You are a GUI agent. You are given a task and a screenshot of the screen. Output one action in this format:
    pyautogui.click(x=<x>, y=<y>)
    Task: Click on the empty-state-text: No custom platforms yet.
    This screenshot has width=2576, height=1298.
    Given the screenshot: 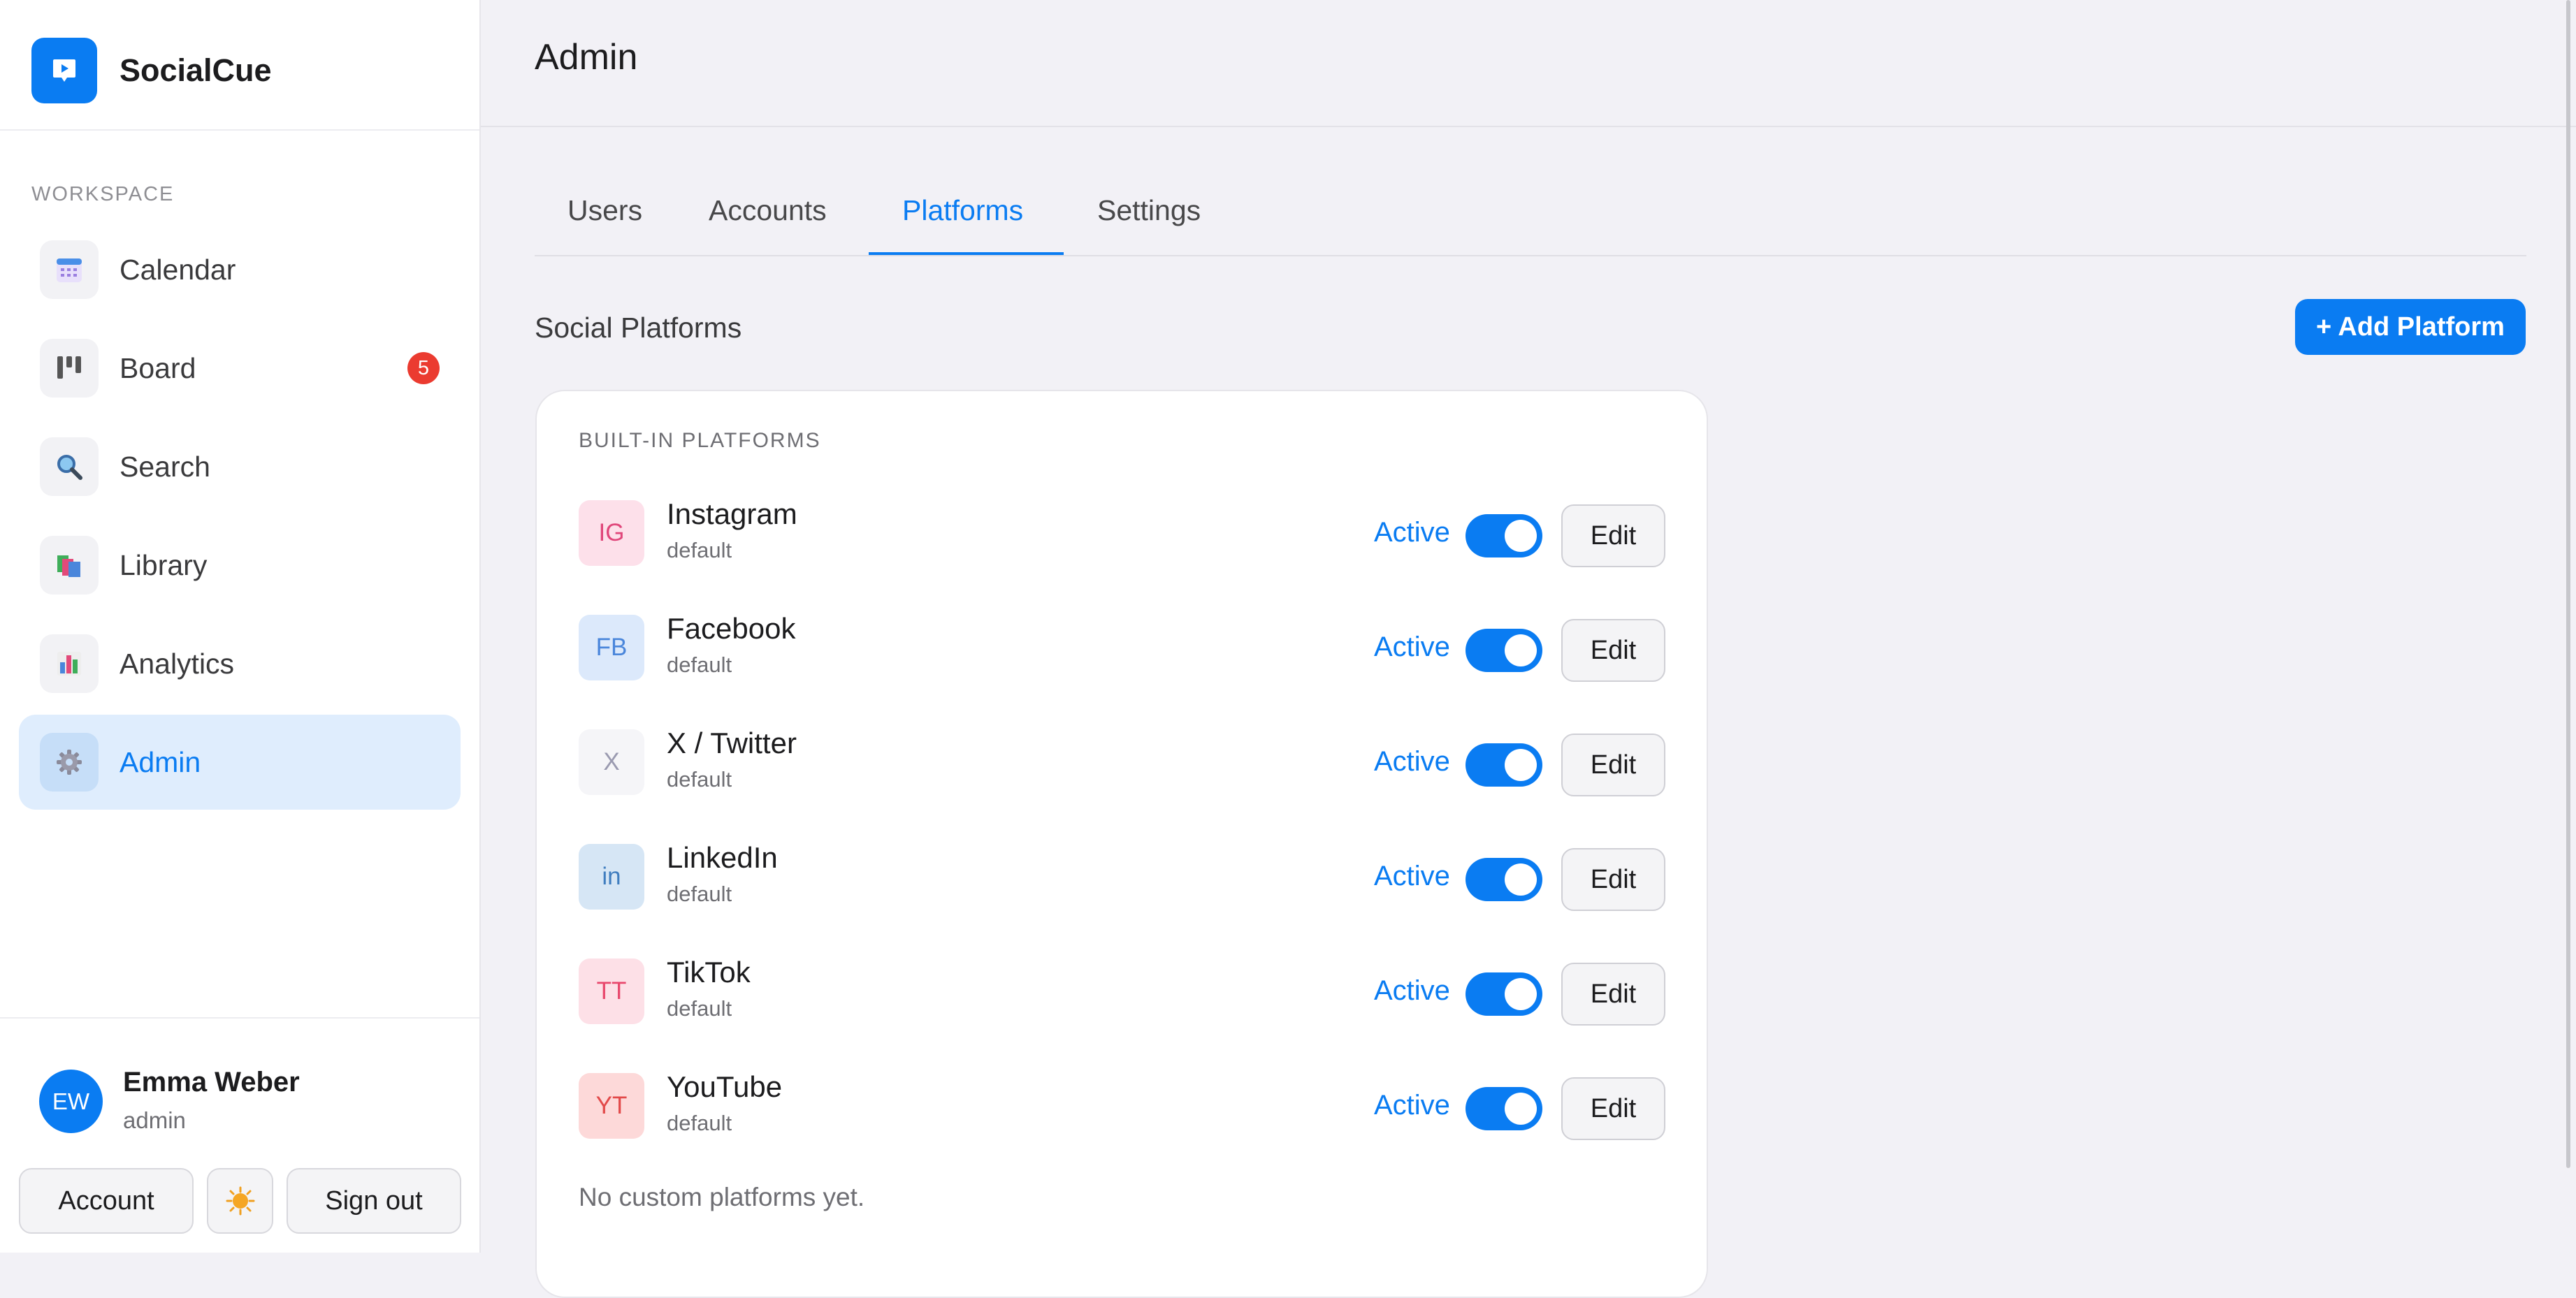 What is the action you would take?
    pyautogui.click(x=722, y=1197)
    